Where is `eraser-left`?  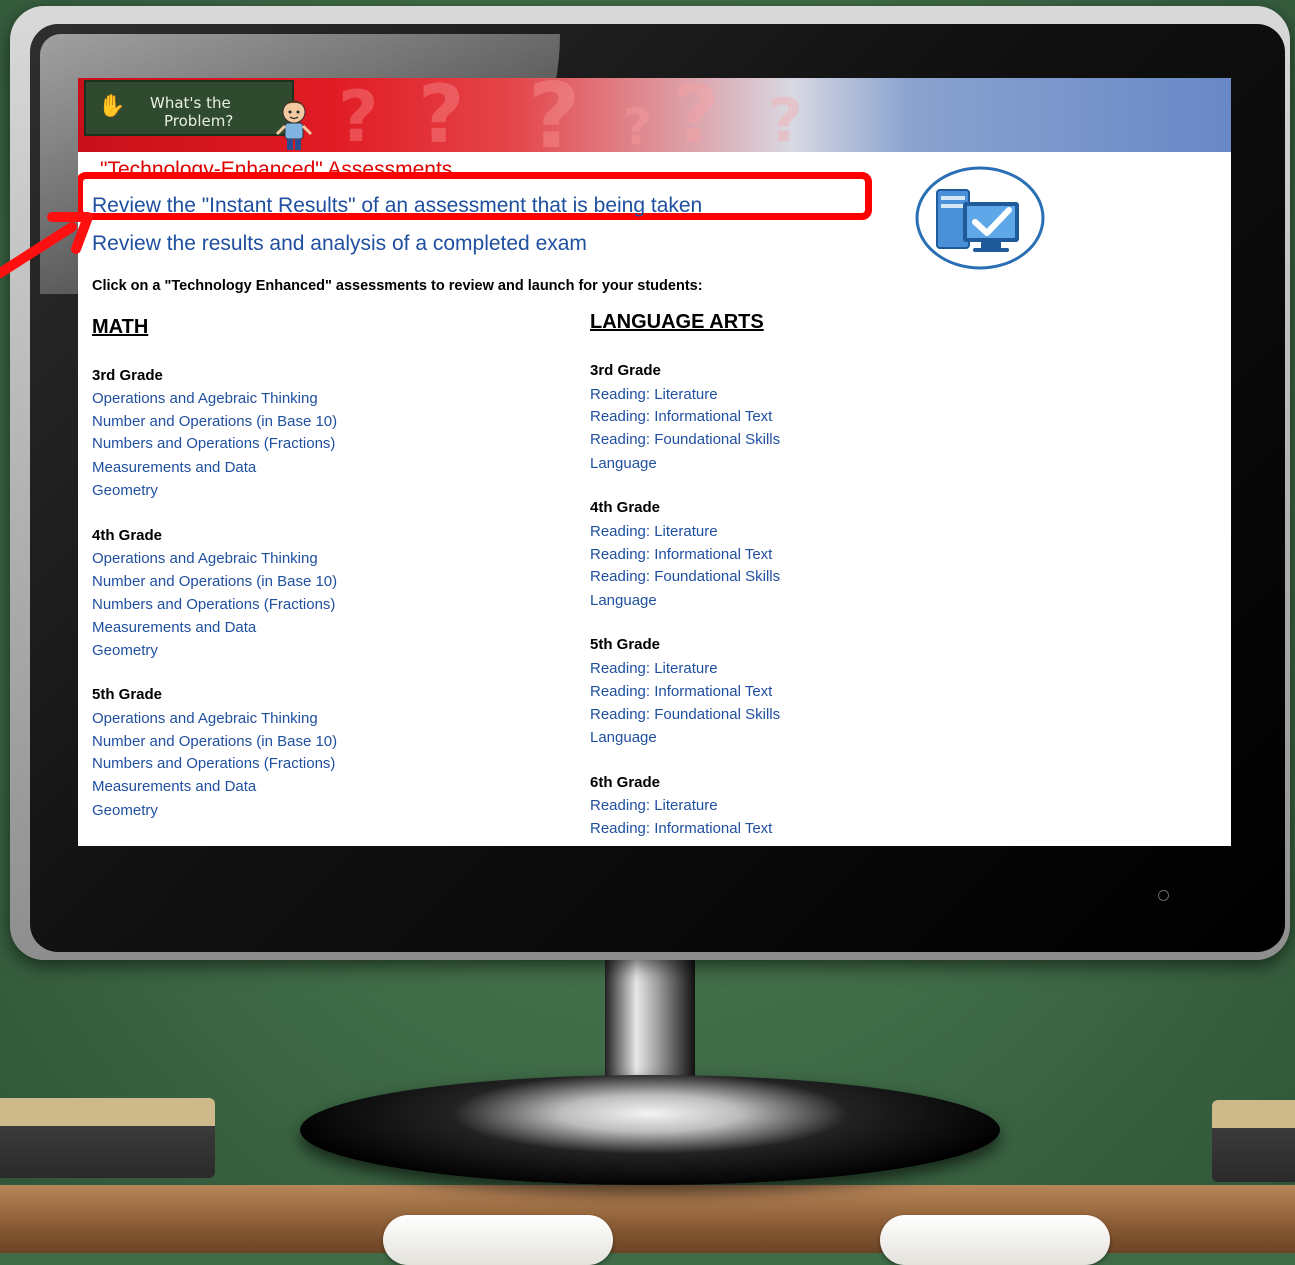
eraser-left is located at coordinates (107, 1138).